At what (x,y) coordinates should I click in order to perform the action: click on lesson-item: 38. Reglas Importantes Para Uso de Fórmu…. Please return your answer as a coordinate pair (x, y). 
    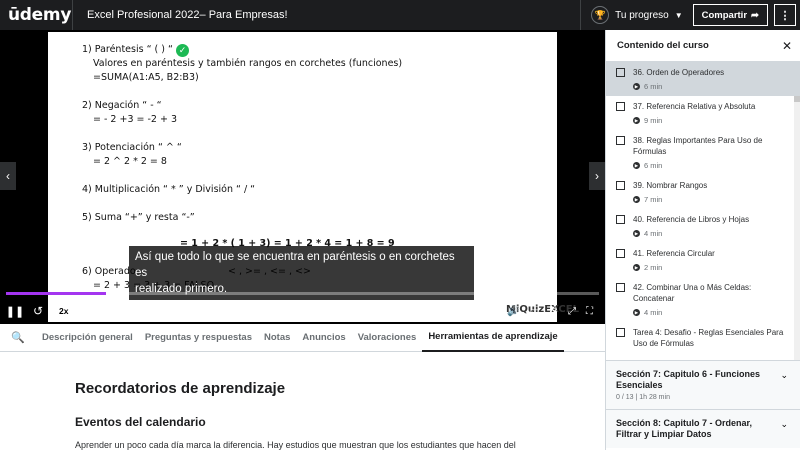
    Looking at the image, I should click on (703, 152).